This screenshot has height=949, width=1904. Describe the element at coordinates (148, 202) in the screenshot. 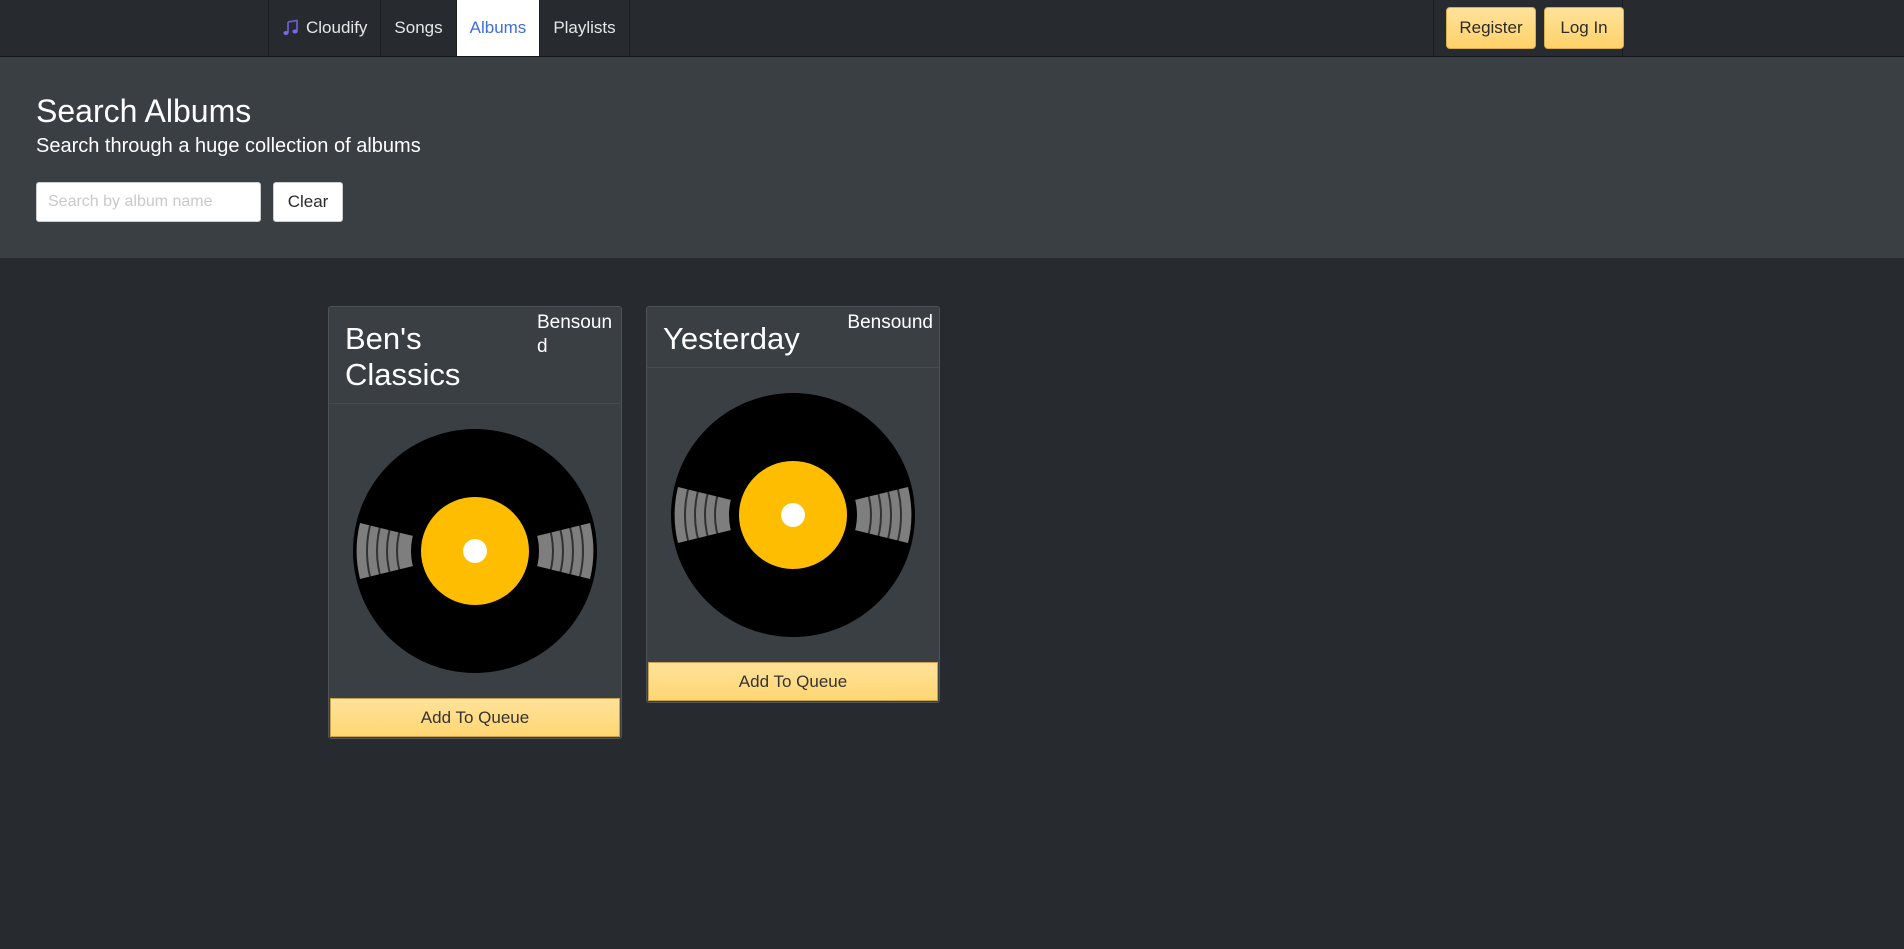

I see `search-input` at that location.